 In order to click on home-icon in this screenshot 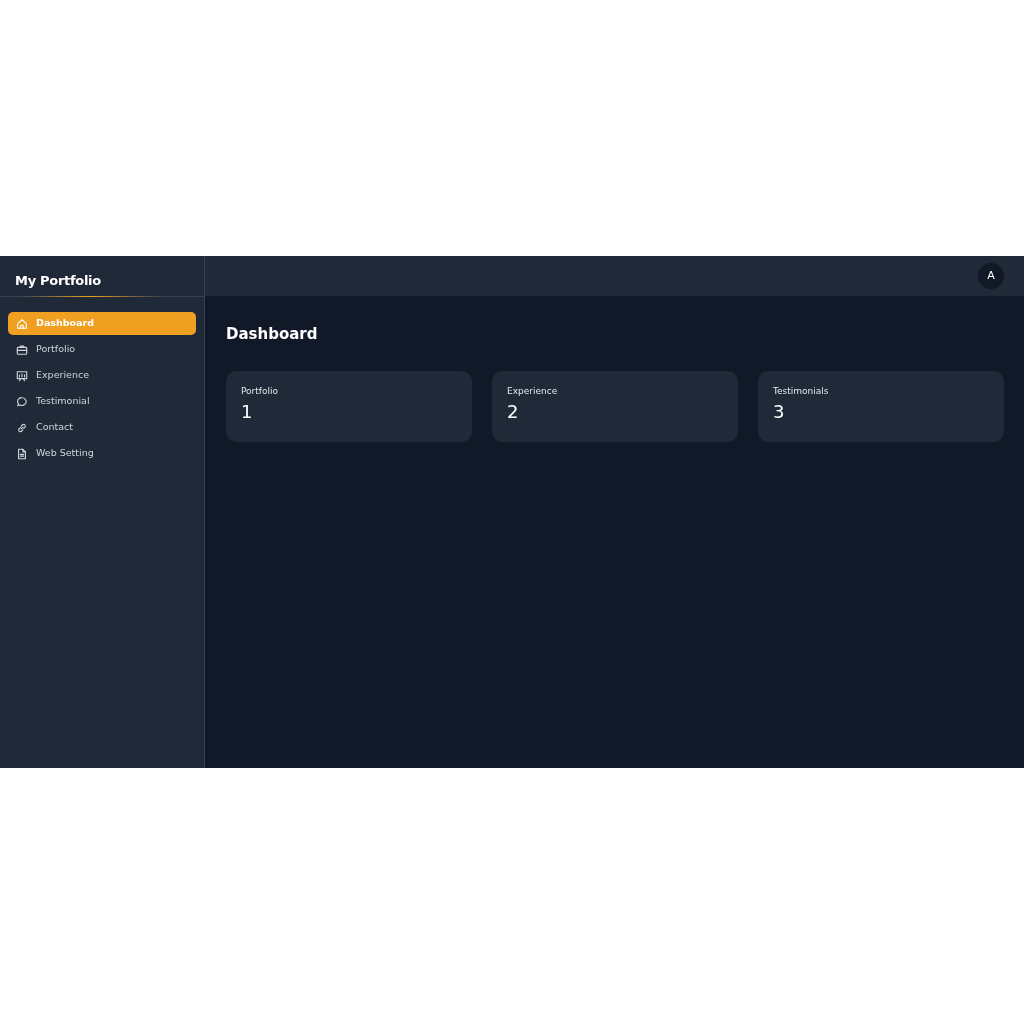, I will do `click(22, 323)`.